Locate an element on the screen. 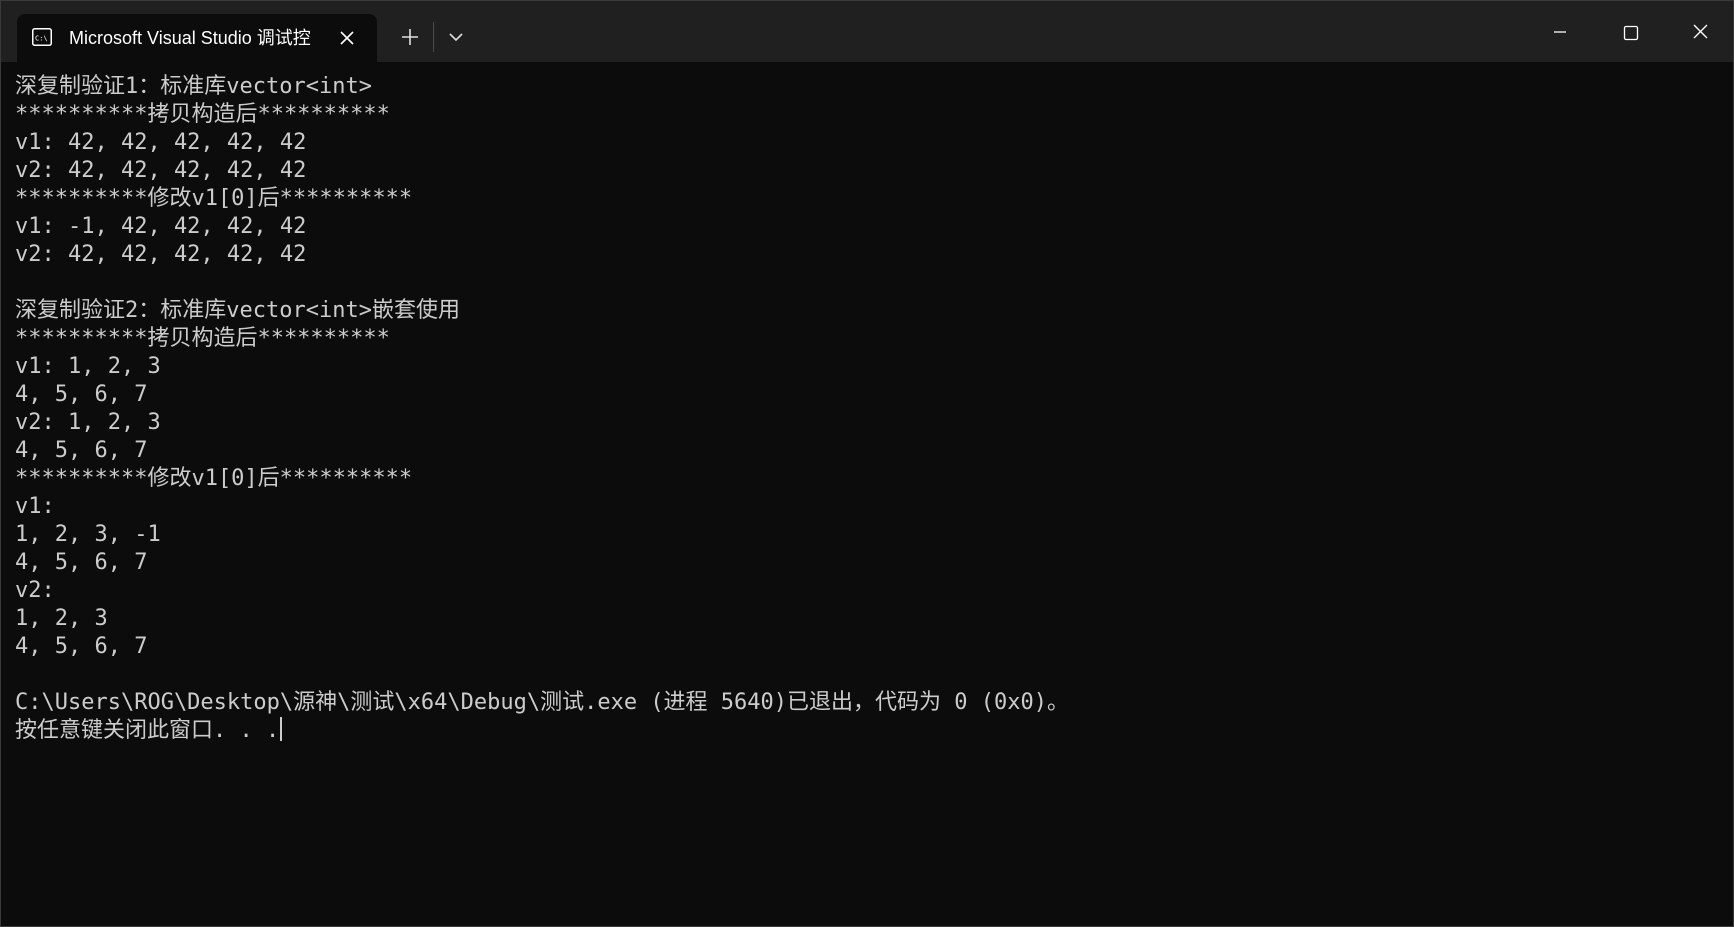  console-line: 按任意键关闭此窗口. . . is located at coordinates (874, 731).